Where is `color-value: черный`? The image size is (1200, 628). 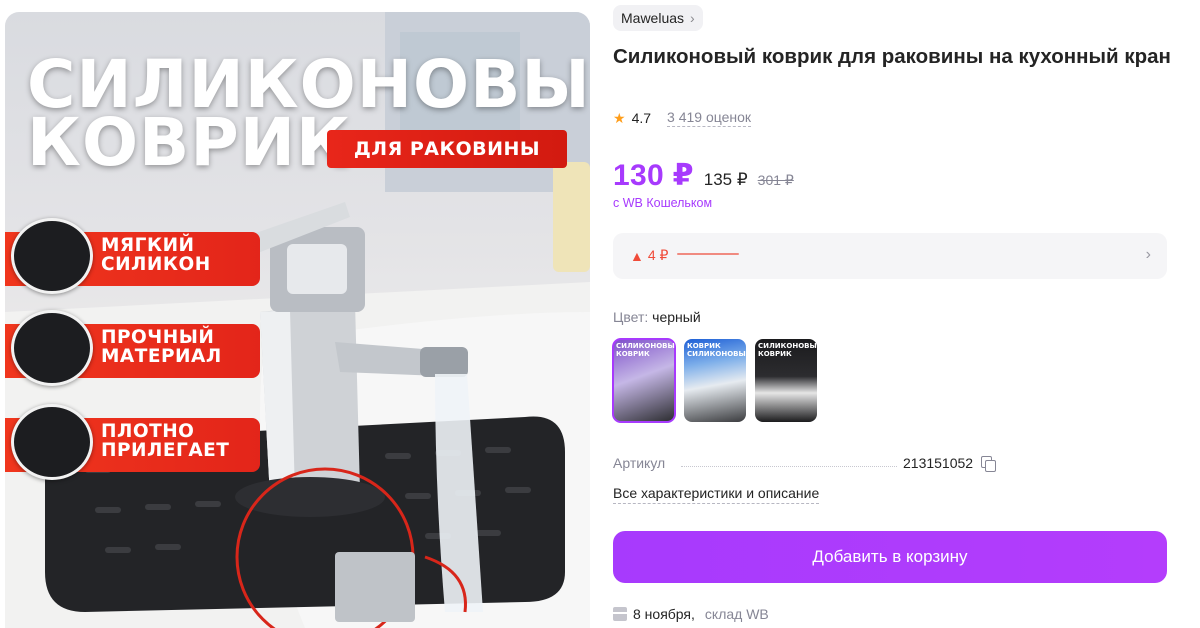
color-value: черный is located at coordinates (676, 317).